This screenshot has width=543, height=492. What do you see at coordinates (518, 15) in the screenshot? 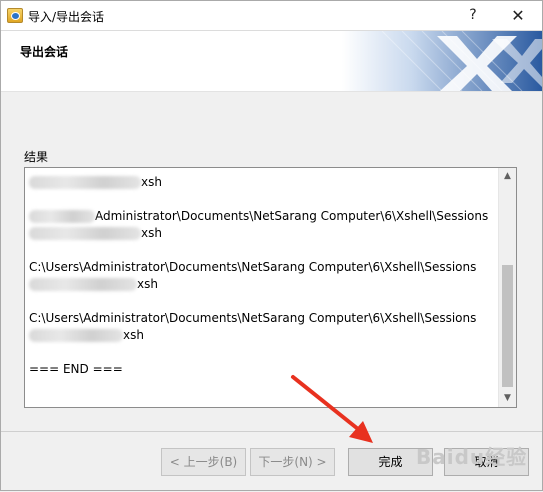
I see `close-button: ✕` at bounding box center [518, 15].